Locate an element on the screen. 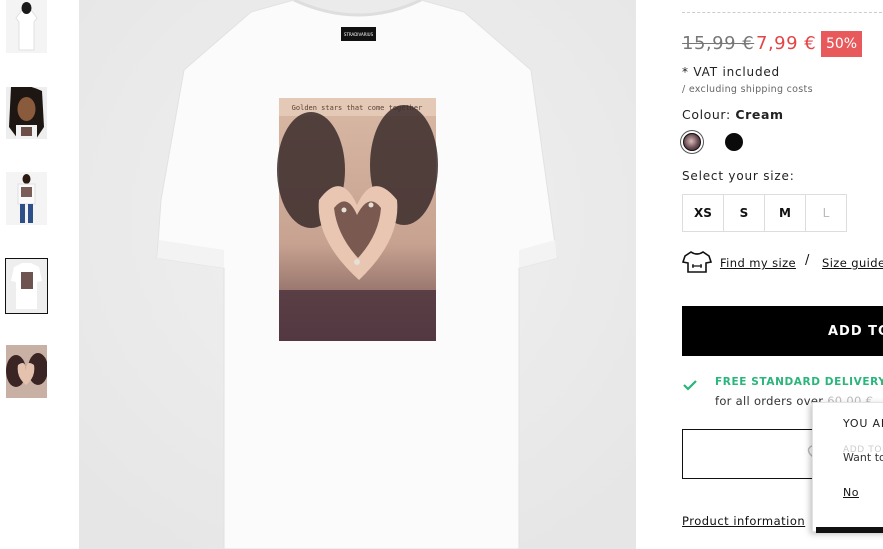  tshirt-size-icon is located at coordinates (697, 264).